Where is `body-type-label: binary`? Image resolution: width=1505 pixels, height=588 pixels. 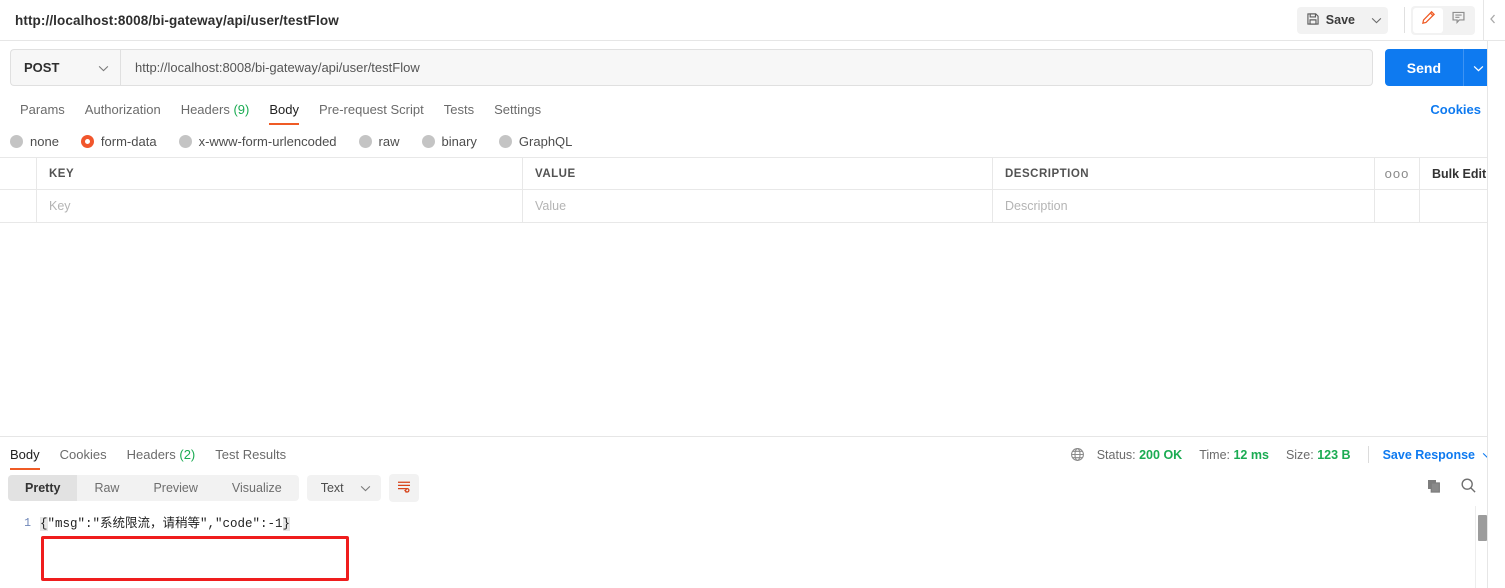
body-type-label: binary is located at coordinates (459, 141).